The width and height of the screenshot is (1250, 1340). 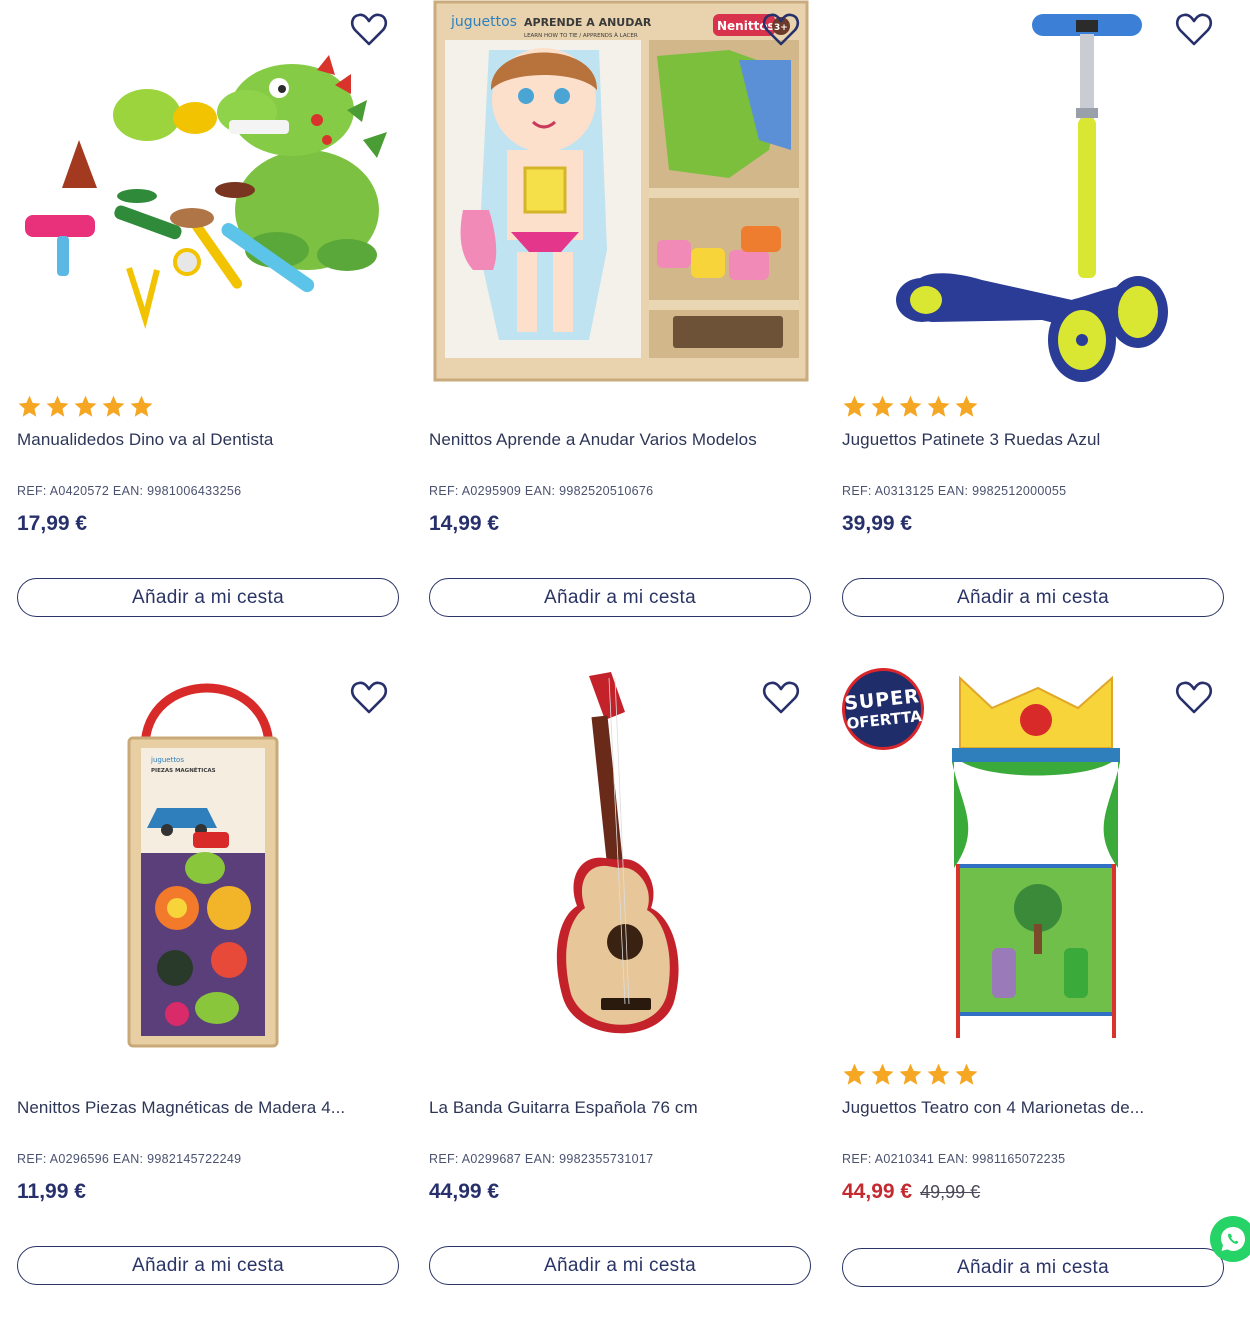 What do you see at coordinates (620, 1108) in the screenshot?
I see `product-title: La Banda Guitarra Española 76 cm` at bounding box center [620, 1108].